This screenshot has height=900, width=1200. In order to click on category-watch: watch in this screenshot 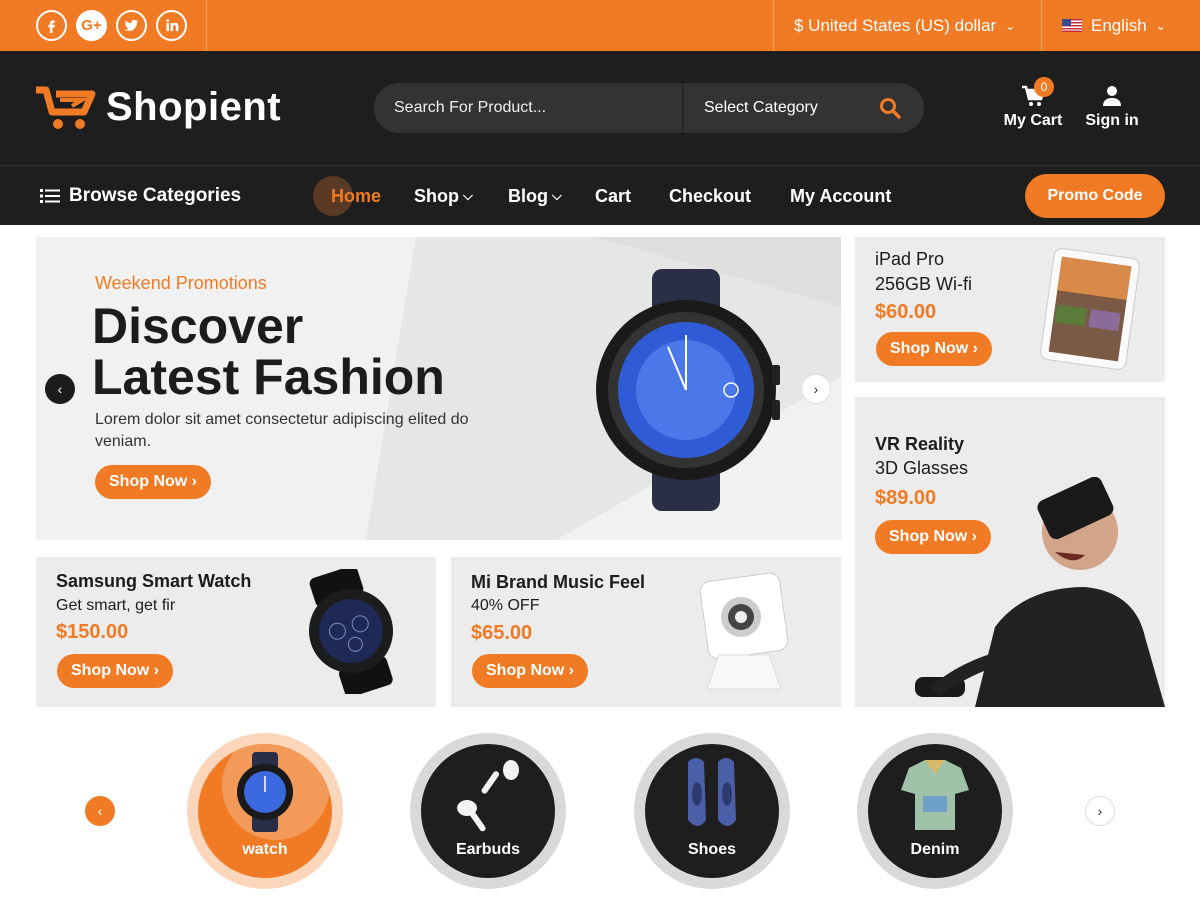, I will do `click(265, 811)`.